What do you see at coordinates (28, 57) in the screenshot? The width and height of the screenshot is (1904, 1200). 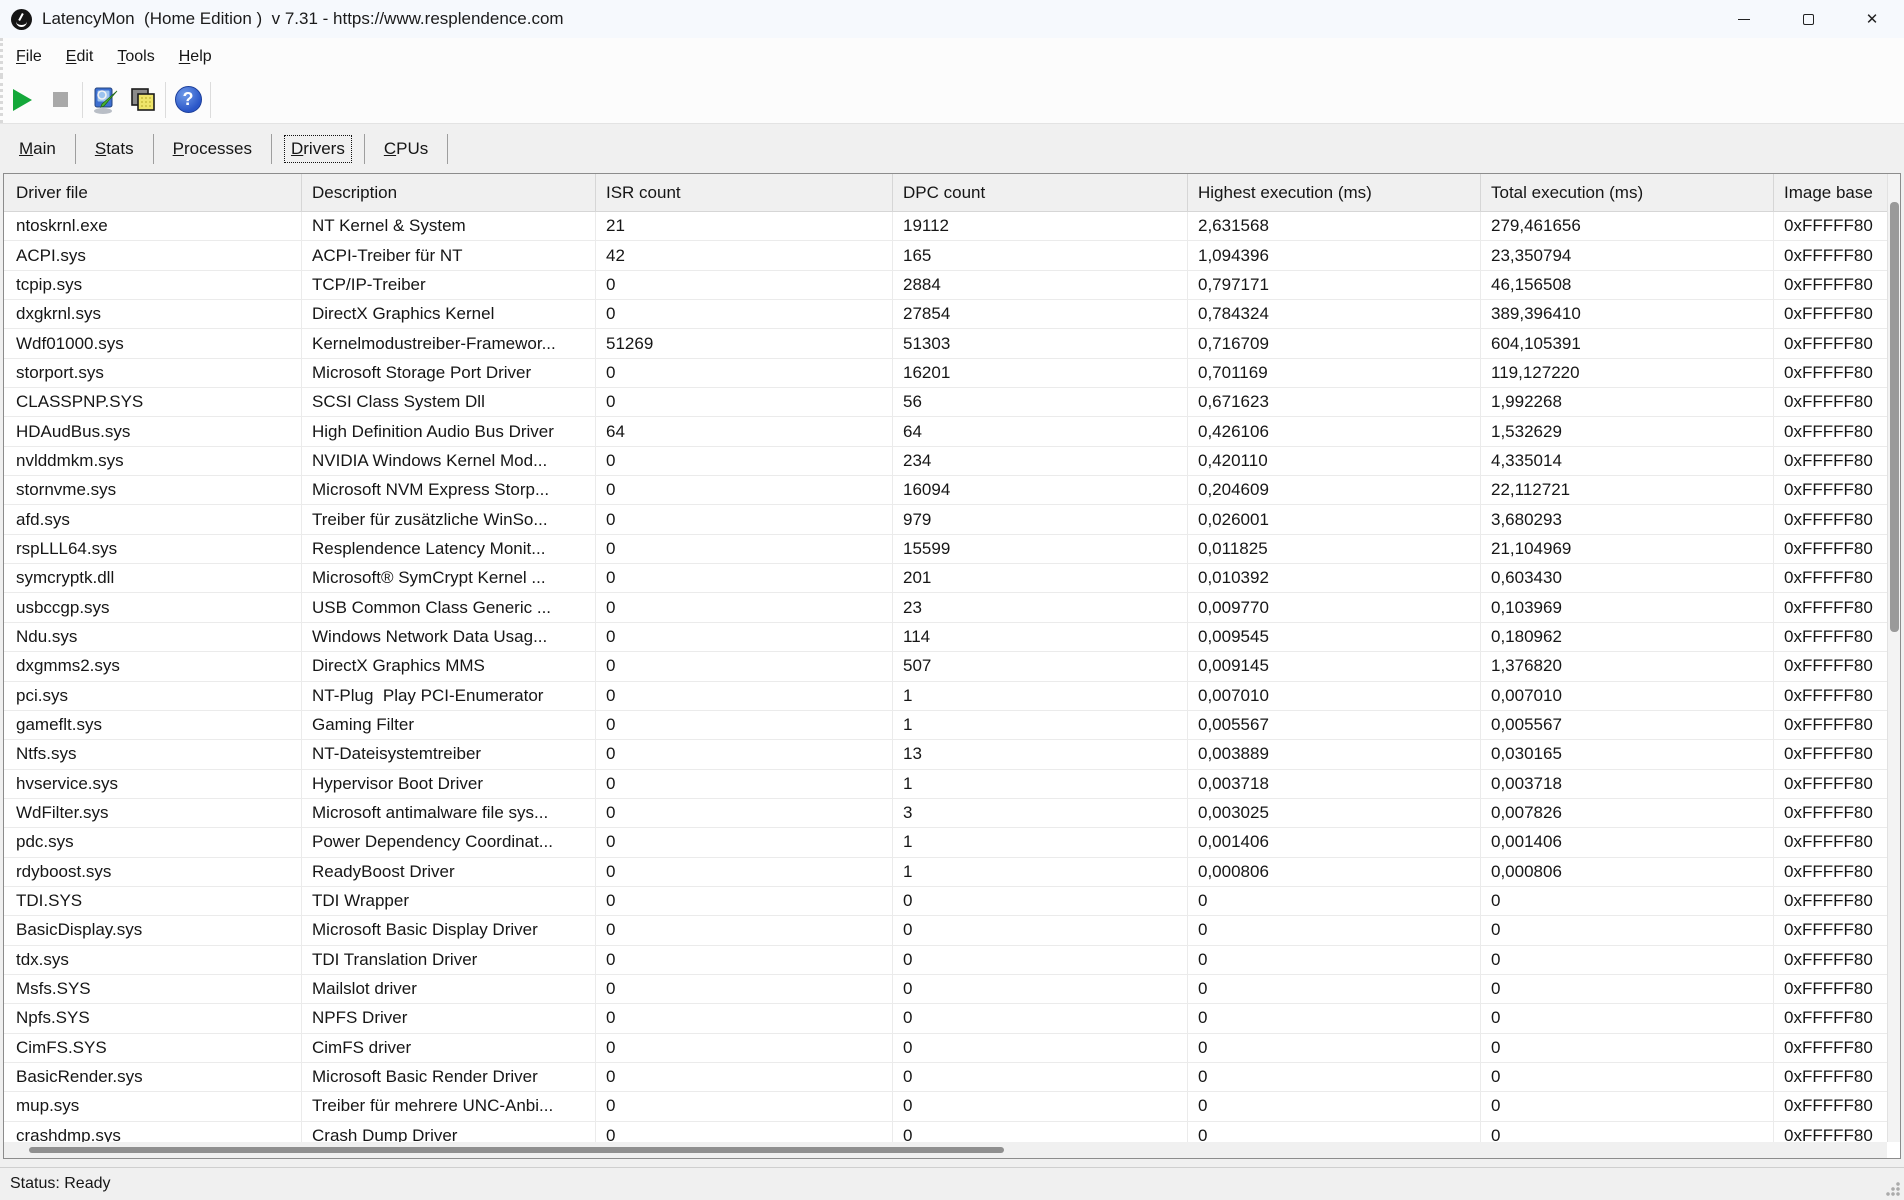 I see `menu-item-file: File` at bounding box center [28, 57].